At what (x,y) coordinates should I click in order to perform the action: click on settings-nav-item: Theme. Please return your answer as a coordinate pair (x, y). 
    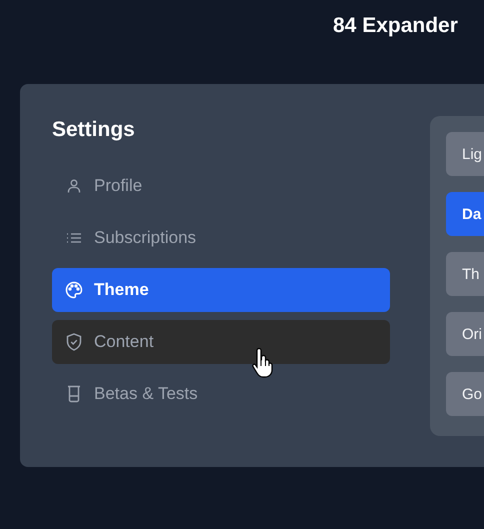
    Looking at the image, I should click on (221, 290).